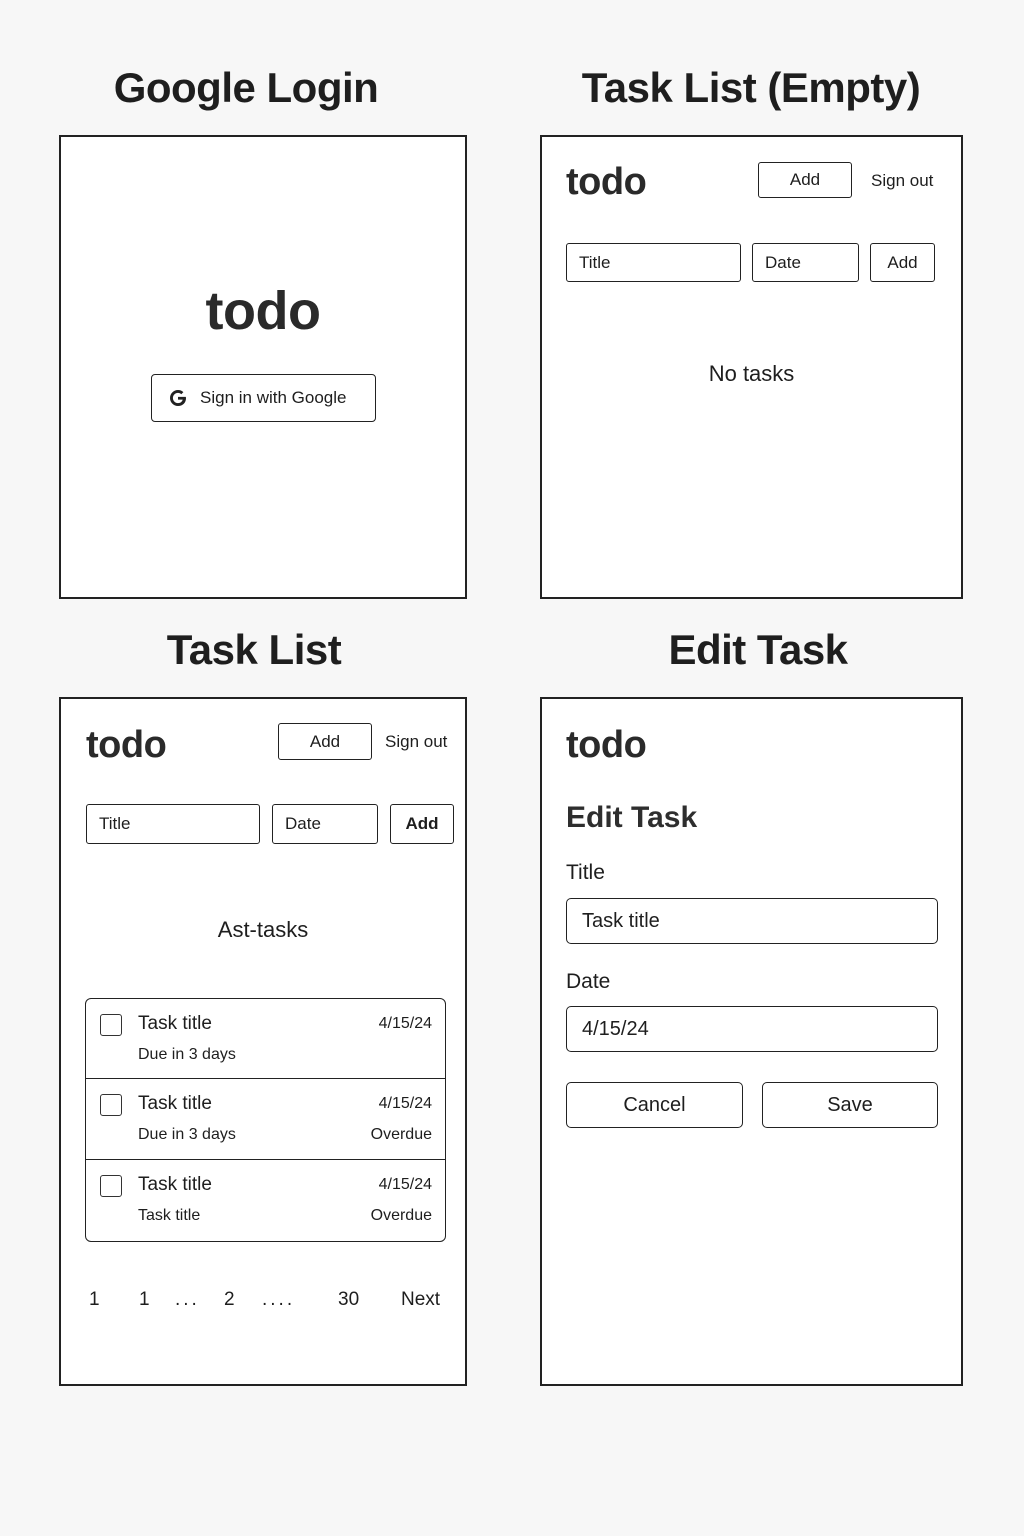  What do you see at coordinates (588, 981) in the screenshot?
I see `date-field-label: Date` at bounding box center [588, 981].